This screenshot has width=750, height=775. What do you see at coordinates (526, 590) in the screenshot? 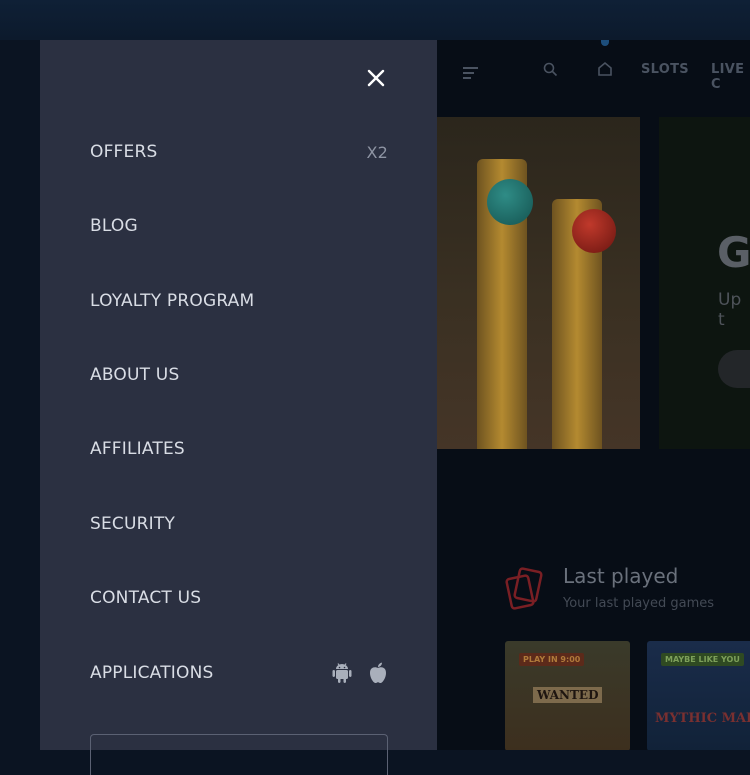
I see `cards-icon` at bounding box center [526, 590].